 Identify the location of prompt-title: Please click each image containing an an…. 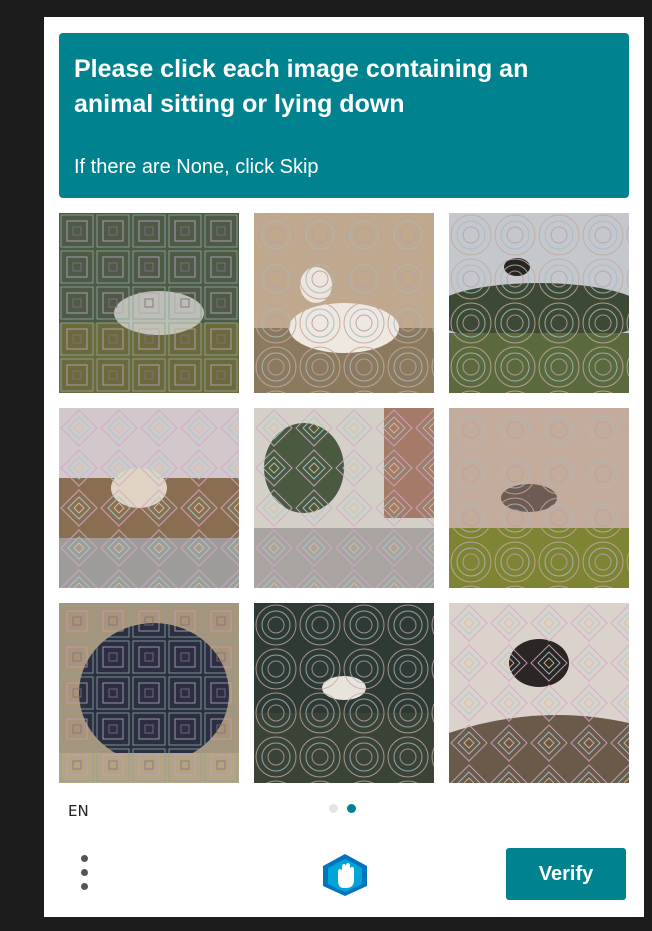
(301, 86).